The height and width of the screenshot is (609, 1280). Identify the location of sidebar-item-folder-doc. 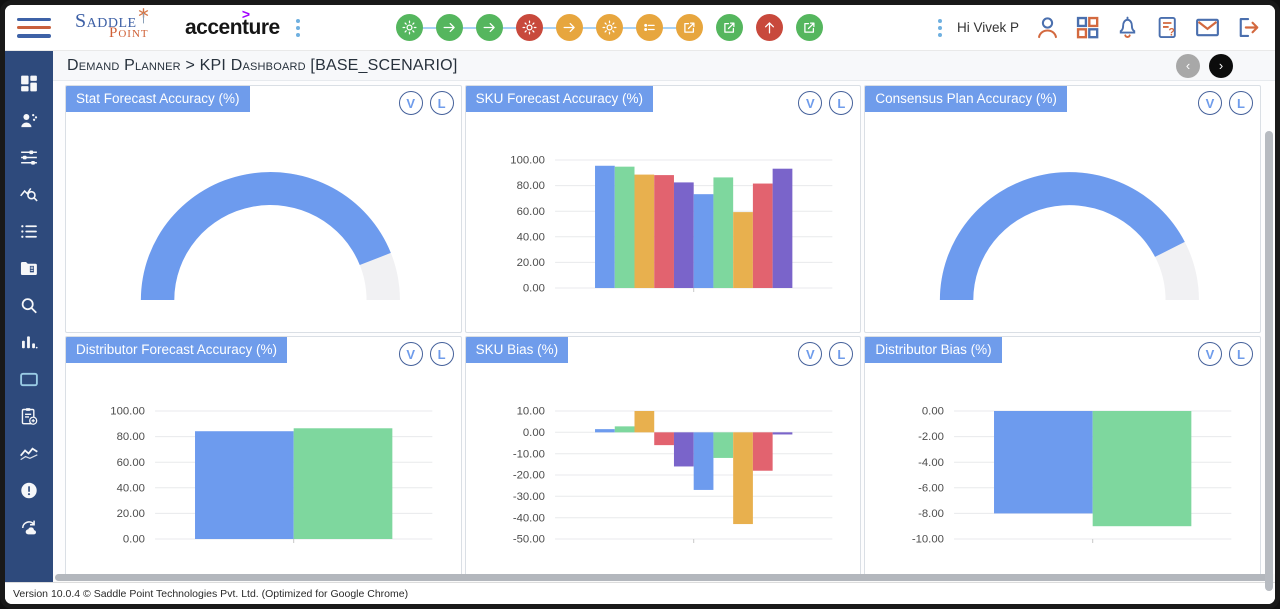
(29, 268).